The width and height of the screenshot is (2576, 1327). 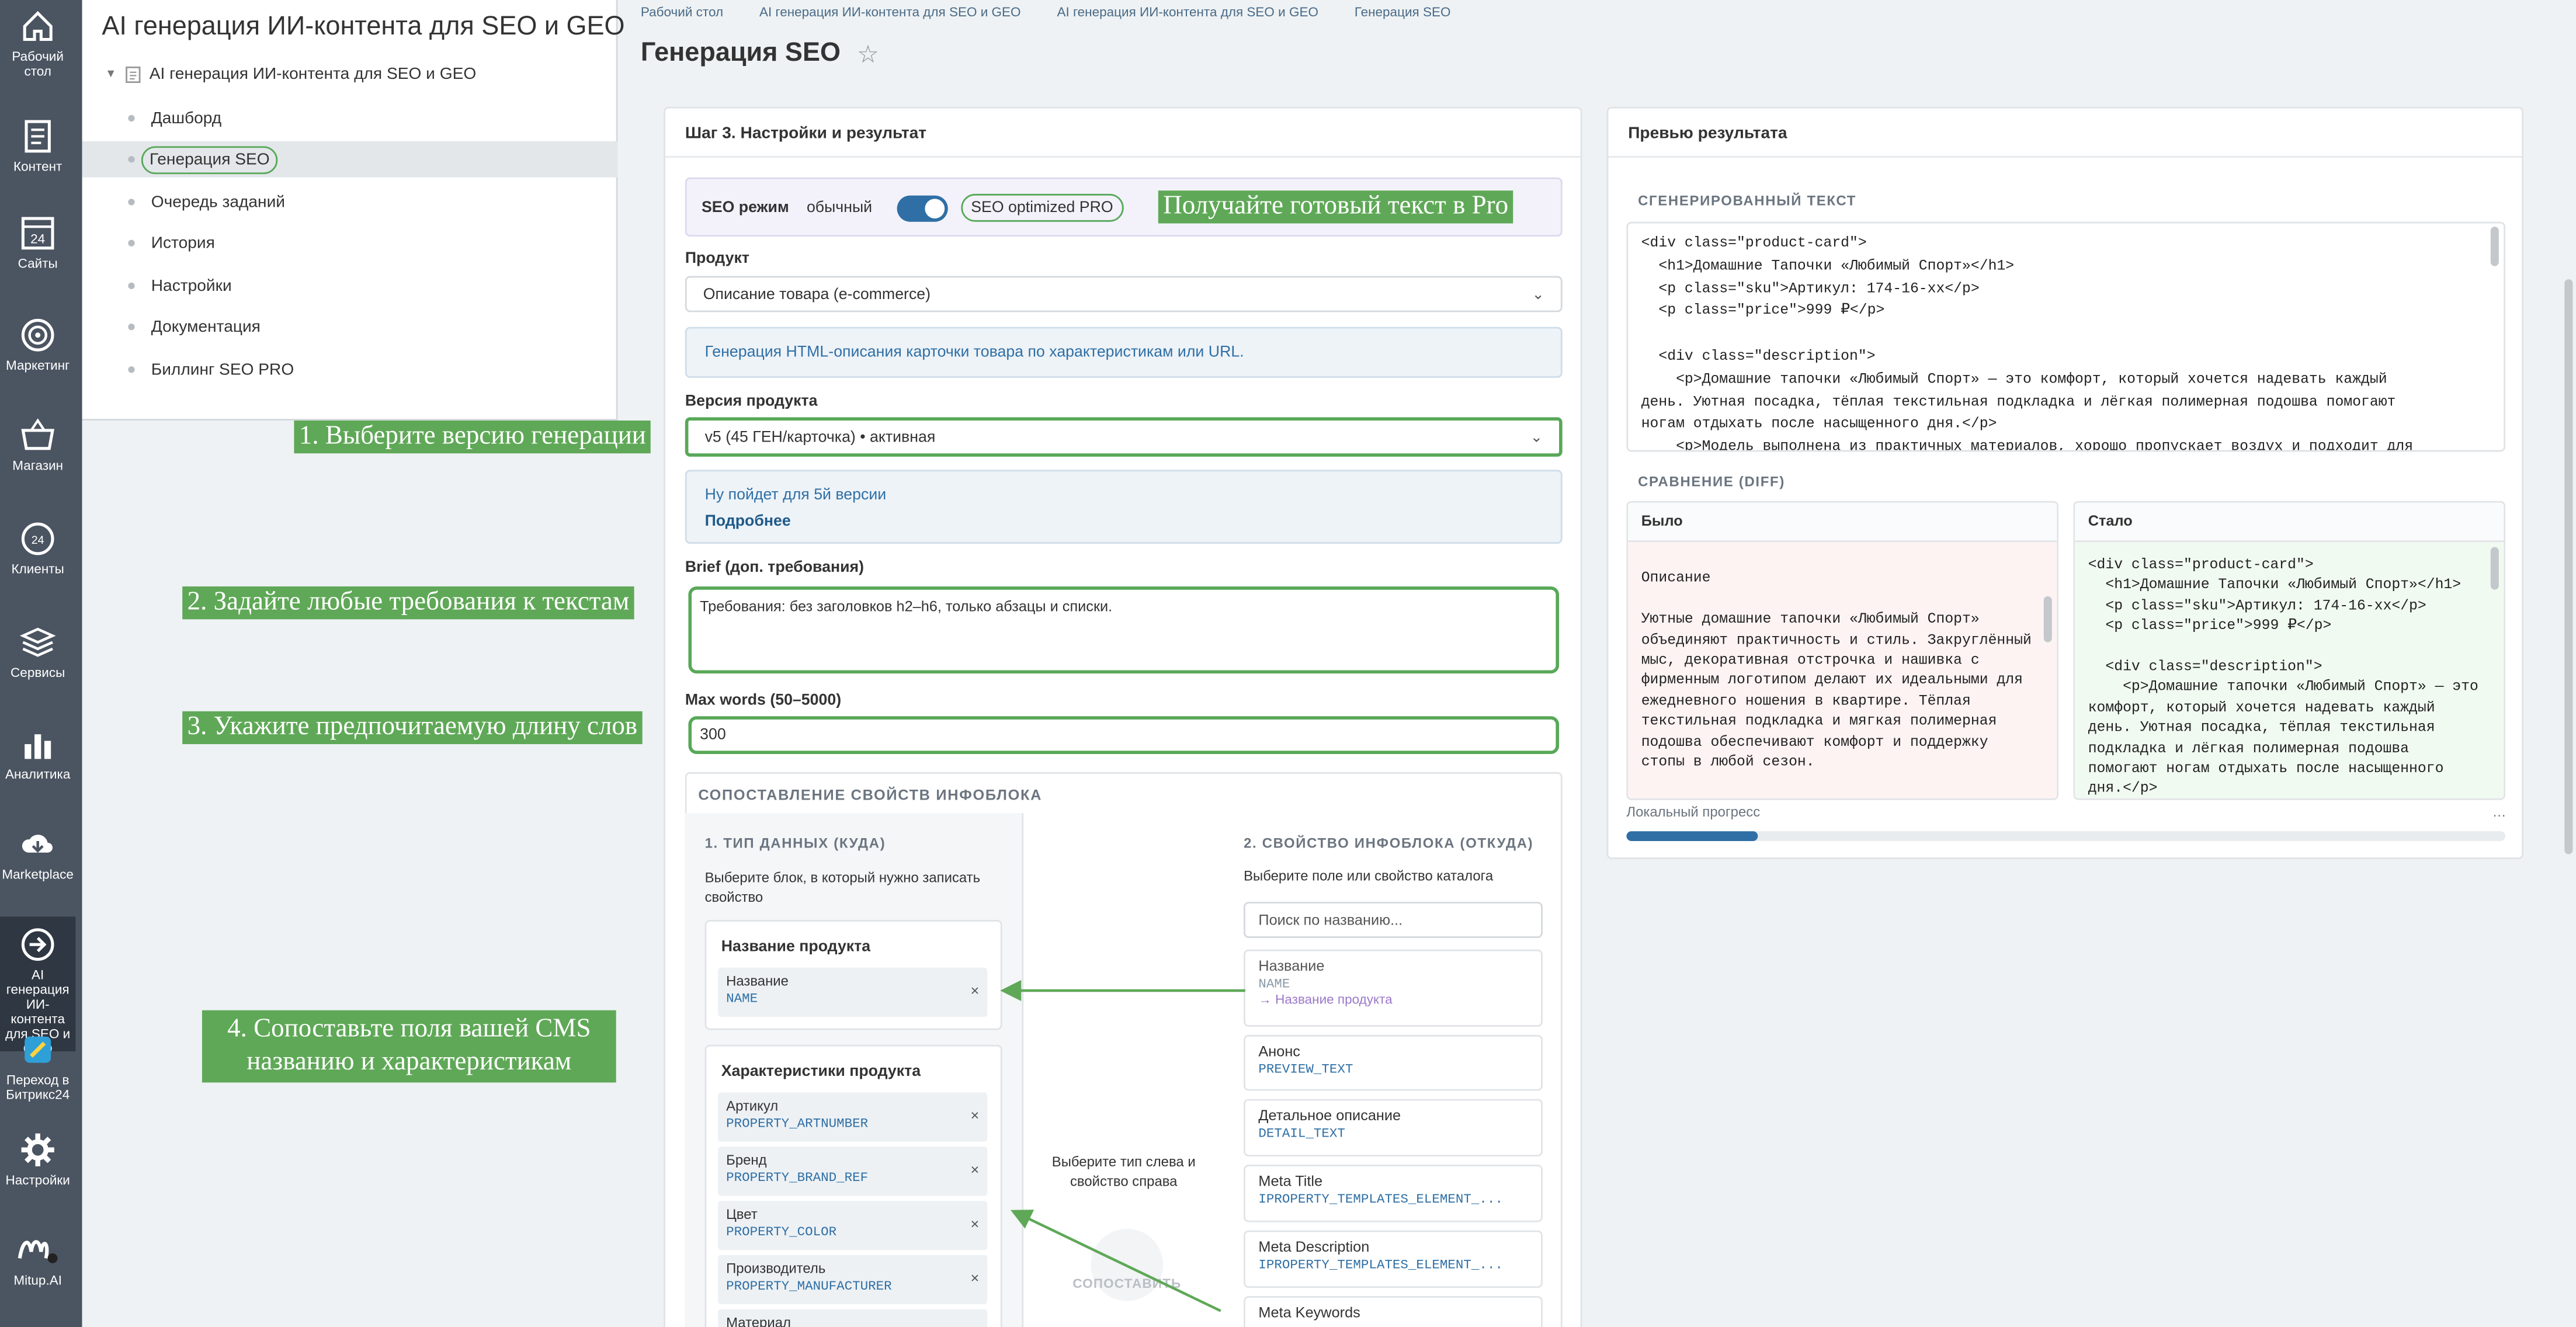 What do you see at coordinates (682, 12) in the screenshot?
I see `breadcrumb-item: Рабочий стол` at bounding box center [682, 12].